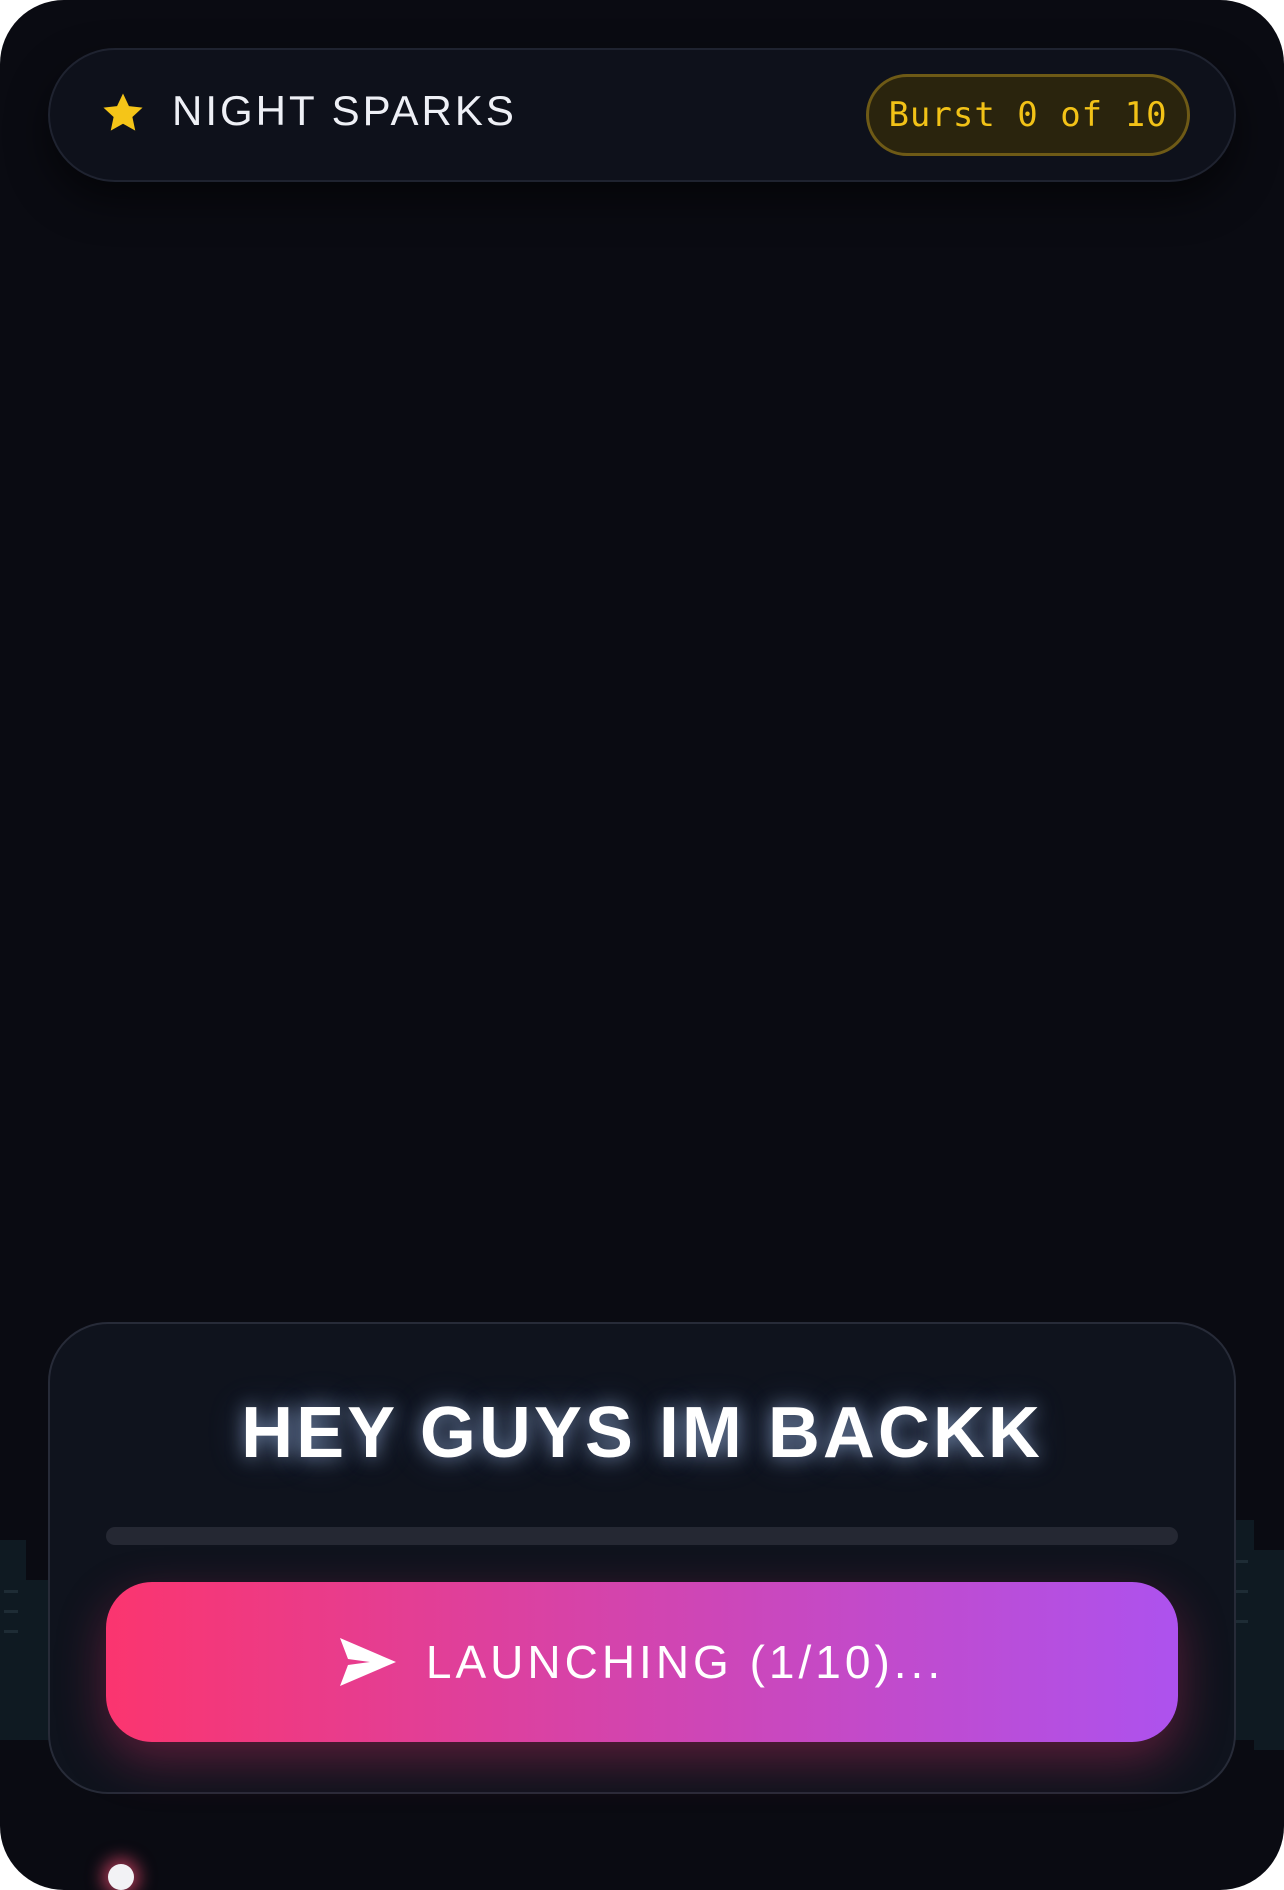 The width and height of the screenshot is (1284, 1890). I want to click on star-icon, so click(123, 112).